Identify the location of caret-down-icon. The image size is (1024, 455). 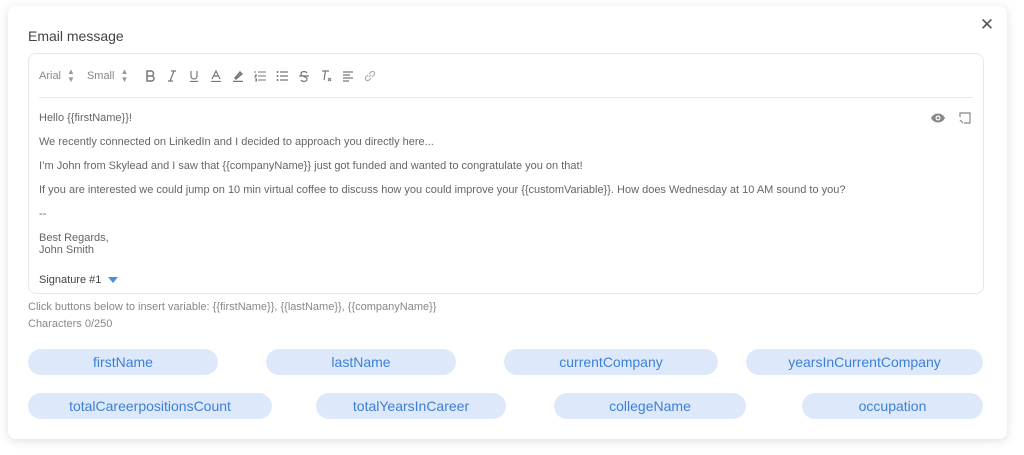
(113, 280).